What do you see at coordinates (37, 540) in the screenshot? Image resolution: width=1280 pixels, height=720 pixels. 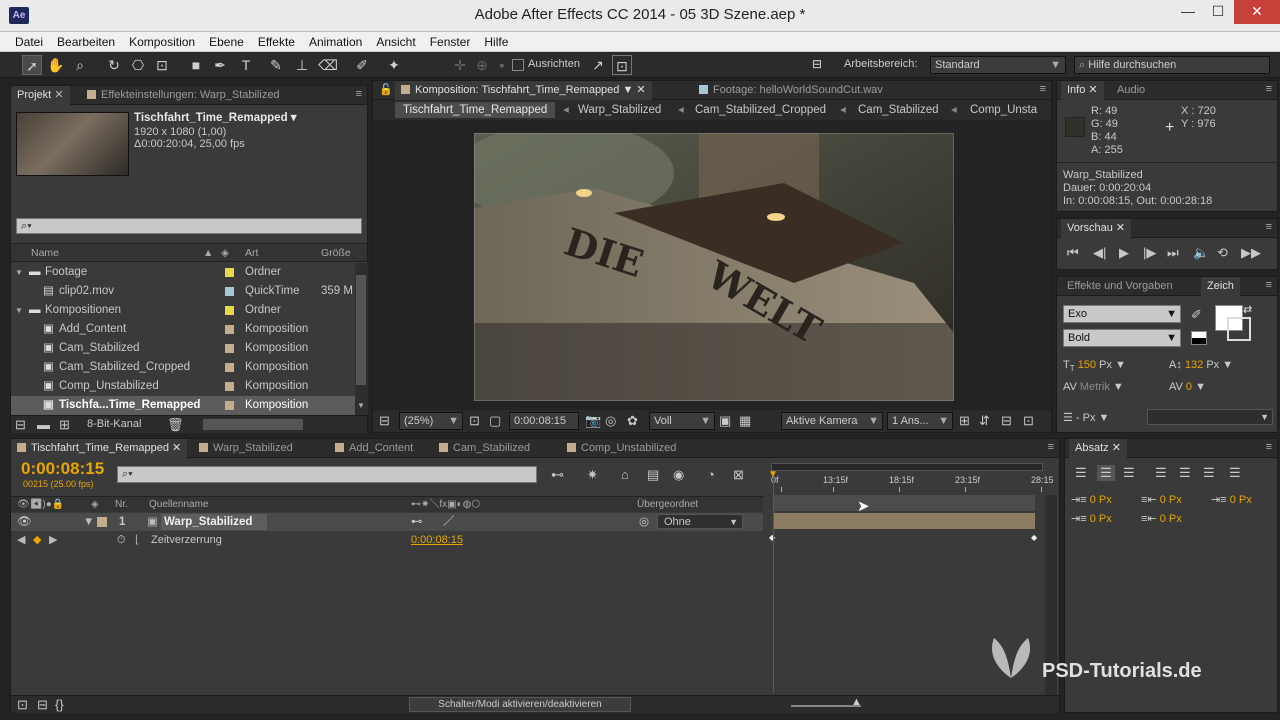 I see `keyframe-diamond-icon: ◆` at bounding box center [37, 540].